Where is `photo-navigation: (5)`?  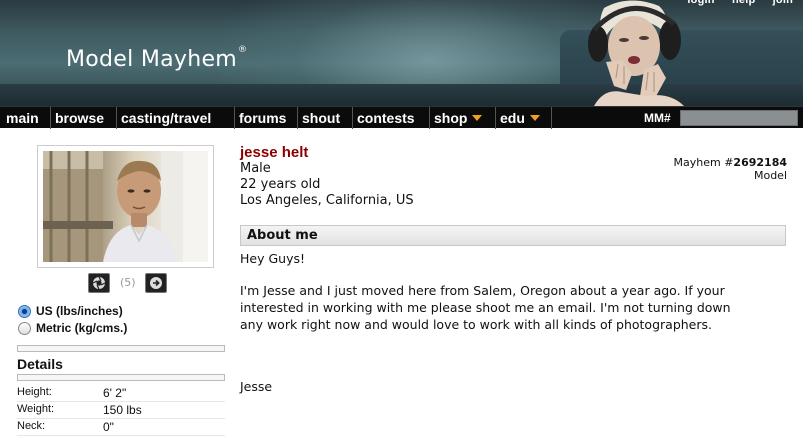 photo-navigation: (5) is located at coordinates (129, 283).